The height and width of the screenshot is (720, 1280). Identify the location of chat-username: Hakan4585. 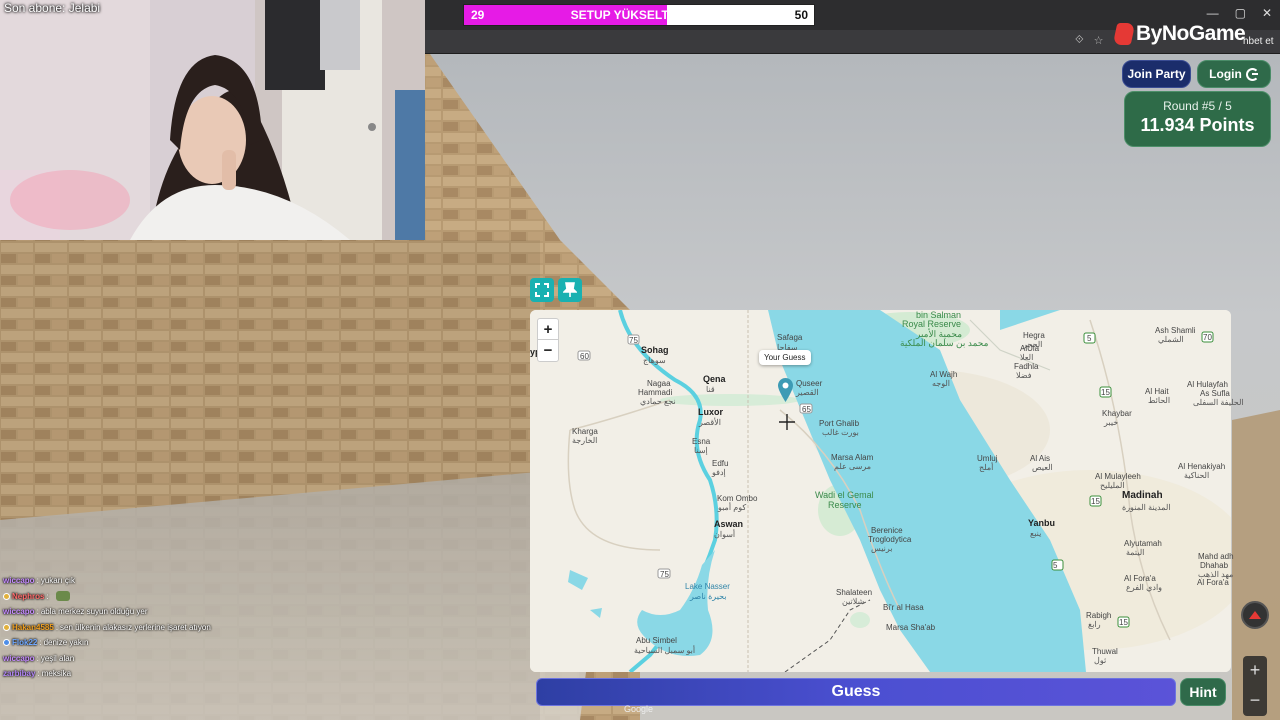
(33, 627).